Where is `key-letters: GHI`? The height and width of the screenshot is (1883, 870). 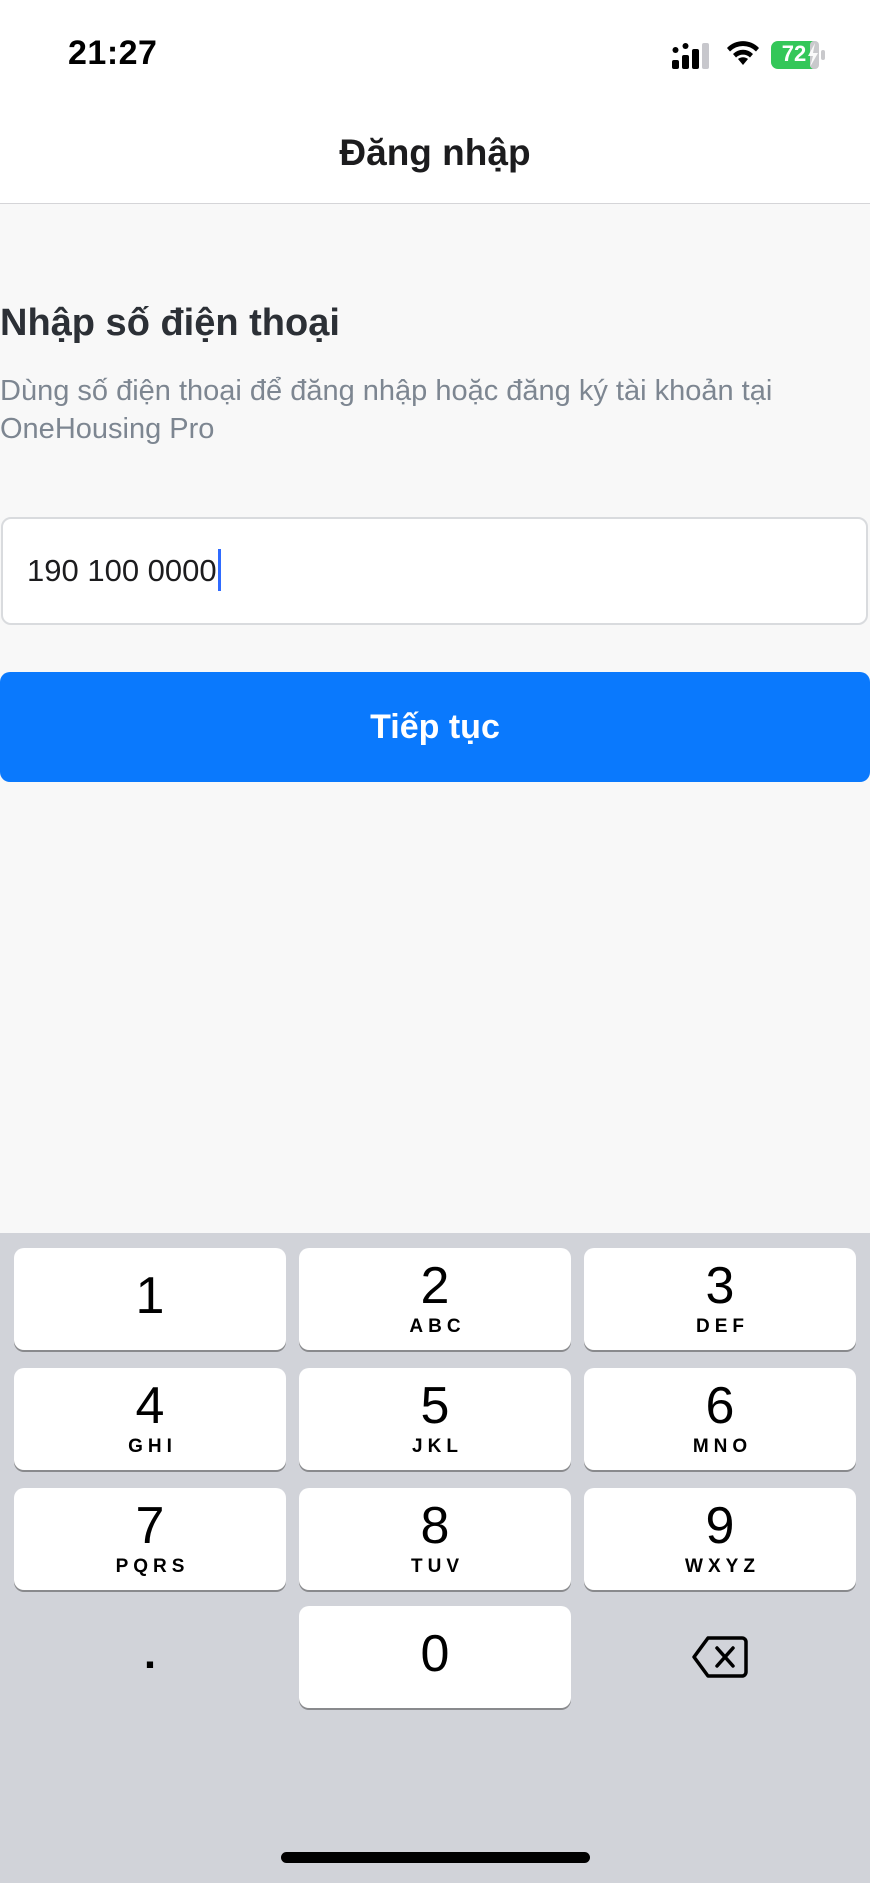
key-letters: GHI is located at coordinates (152, 1446).